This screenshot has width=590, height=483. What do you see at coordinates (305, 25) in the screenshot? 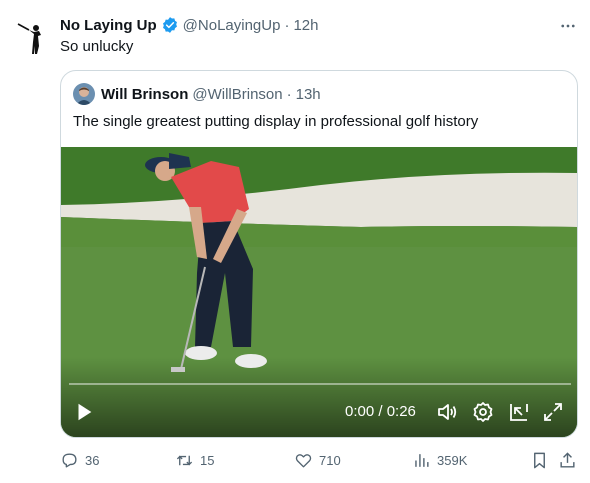
I see `tweet-time: 12h` at bounding box center [305, 25].